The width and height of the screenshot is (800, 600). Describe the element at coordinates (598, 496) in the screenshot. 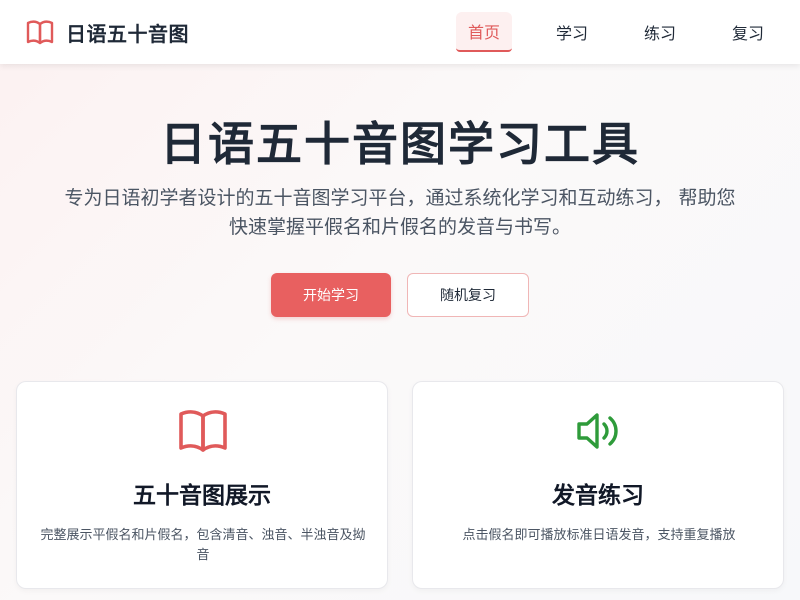

I see `feature-title: 发音练习` at that location.